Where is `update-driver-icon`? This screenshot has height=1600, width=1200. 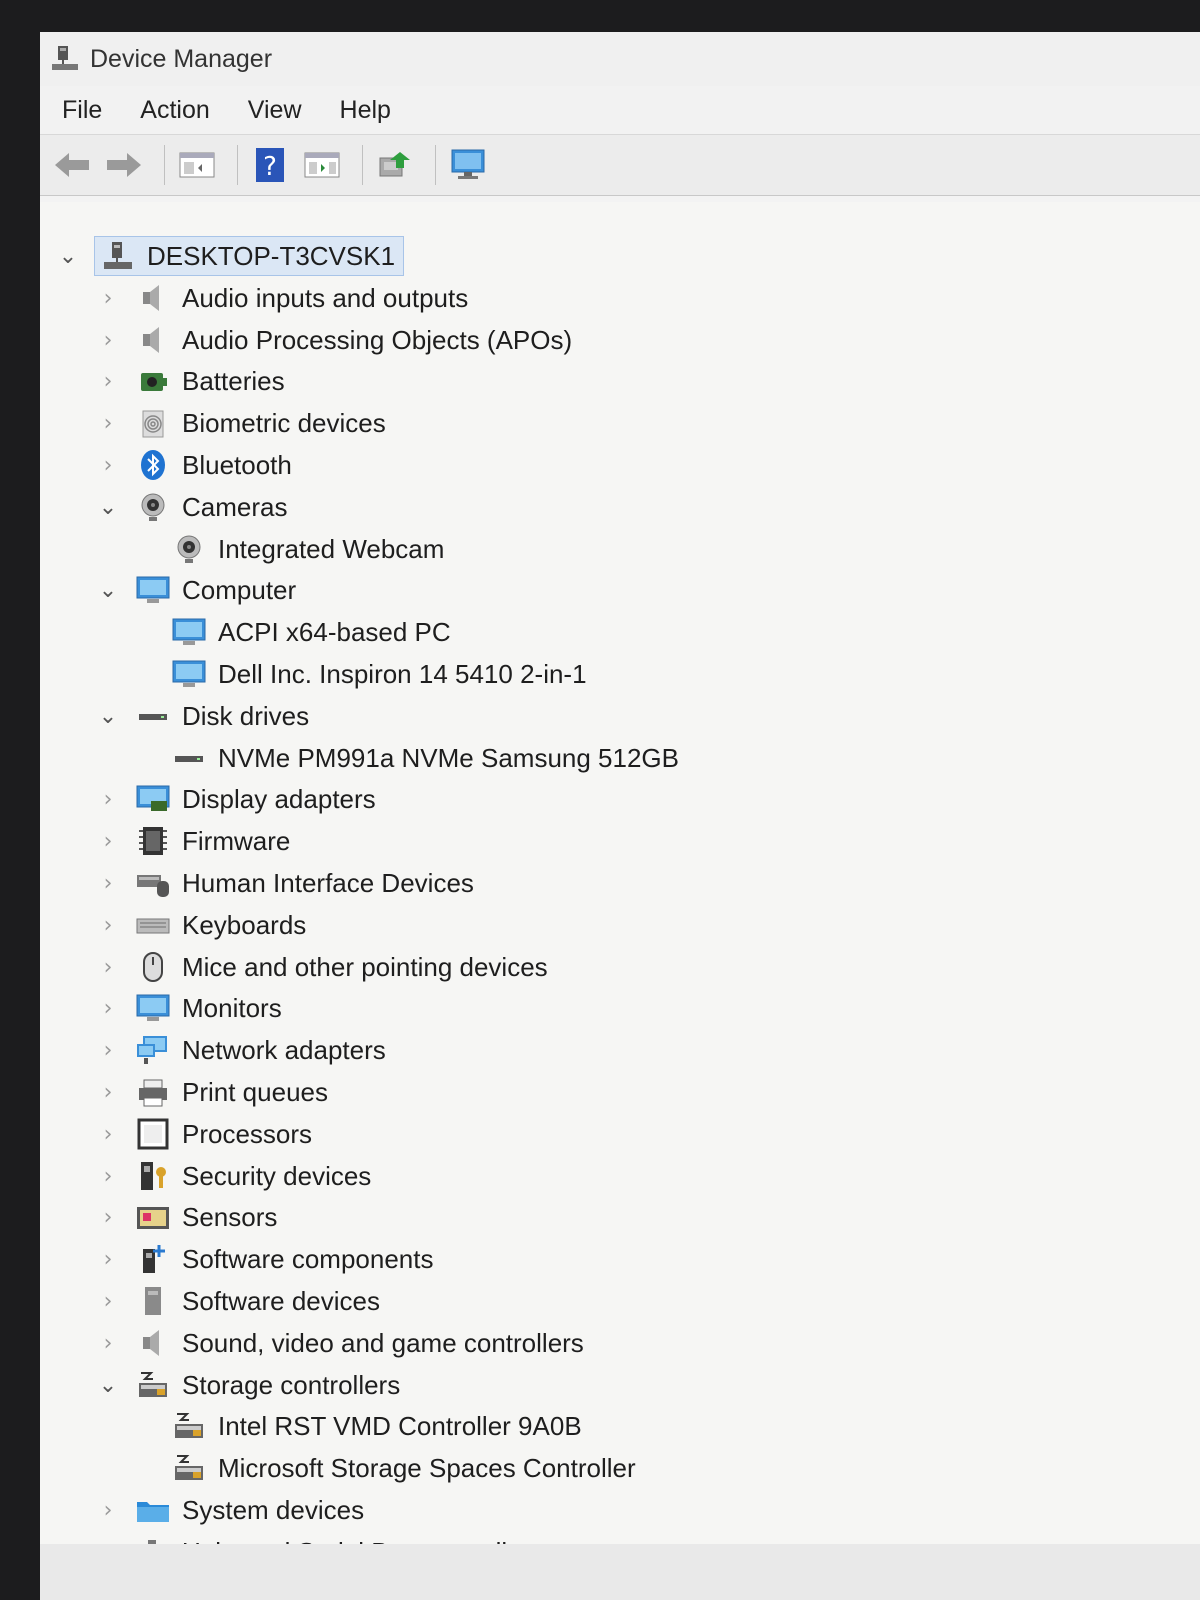 update-driver-icon is located at coordinates (395, 165).